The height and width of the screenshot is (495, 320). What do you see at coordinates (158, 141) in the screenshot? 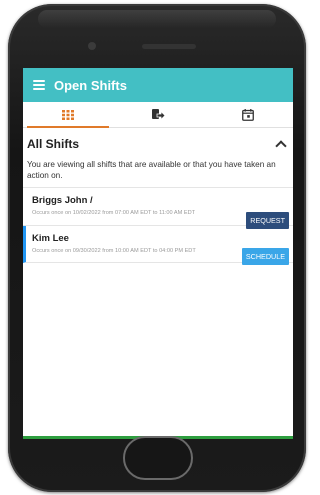
I see `all-shifts-header: All Shifts` at bounding box center [158, 141].